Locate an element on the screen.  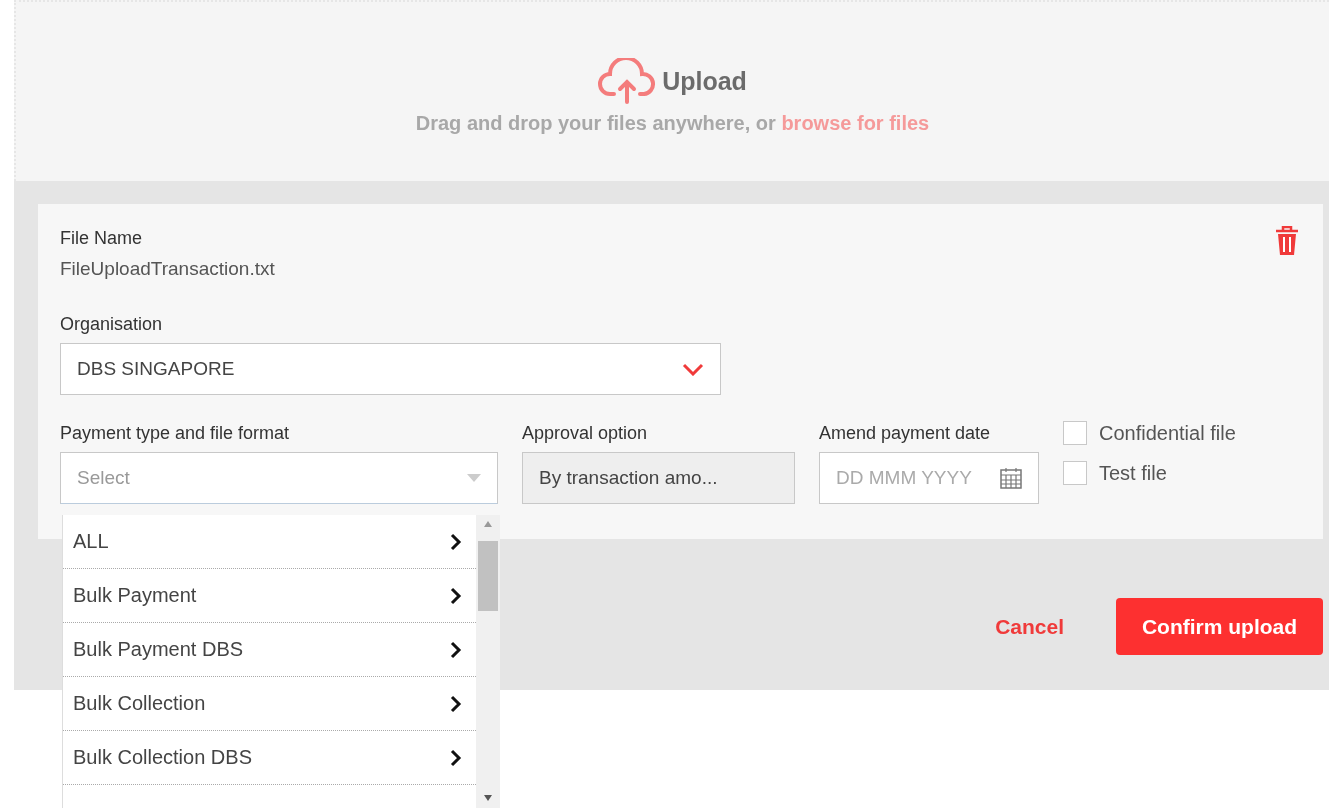
checkbox-option: Confidential file is located at coordinates (1149, 433).